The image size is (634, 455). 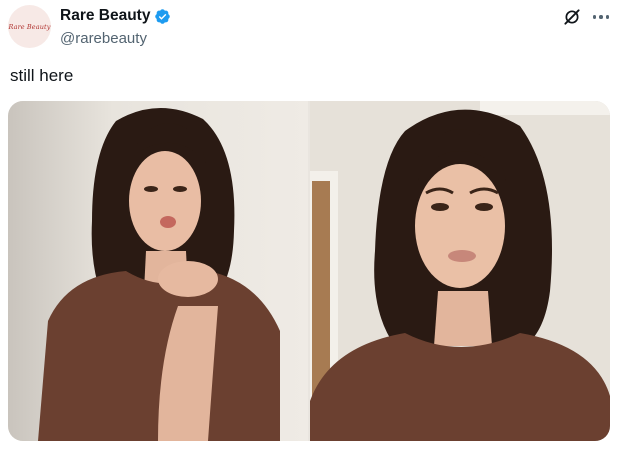 I want to click on profile-avatar: Rare Beauty, so click(x=29, y=26).